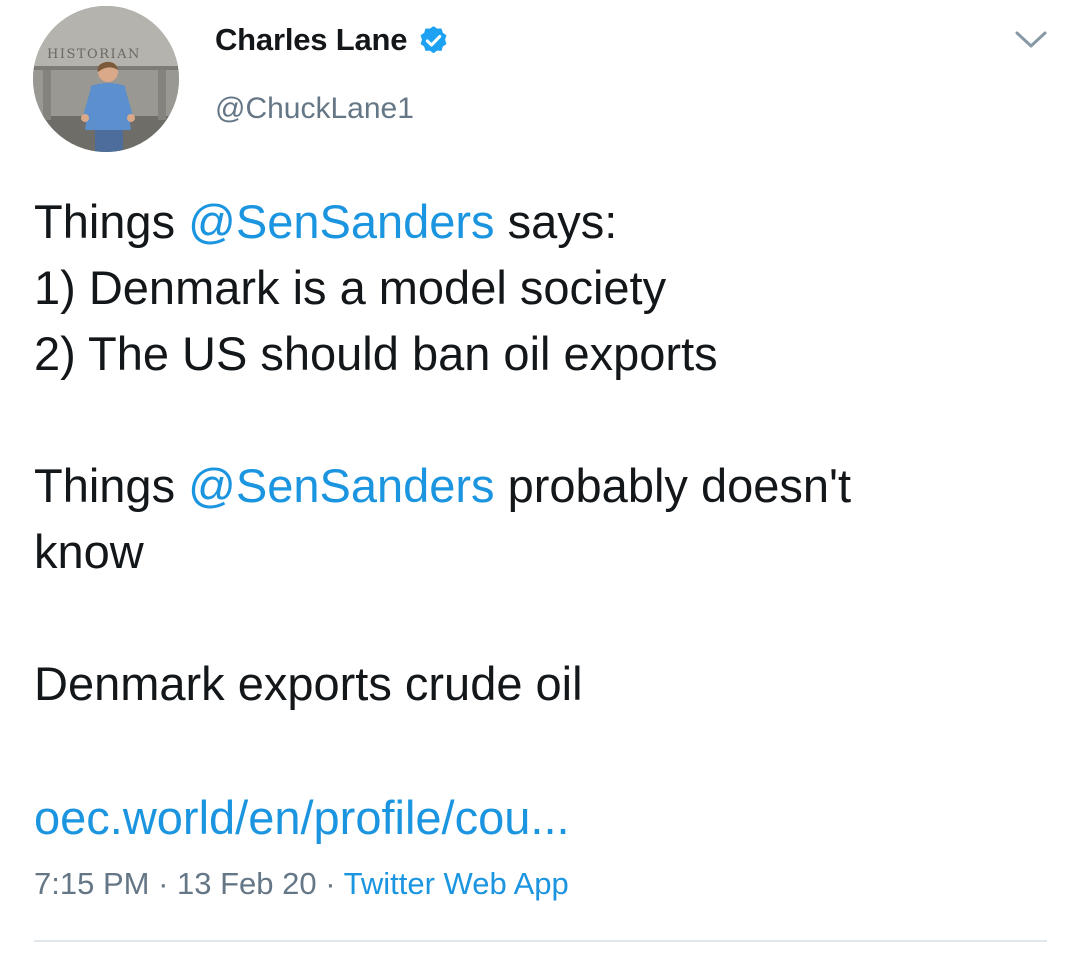 The image size is (1080, 966). What do you see at coordinates (91, 883) in the screenshot?
I see `tweet-time: 7:15 PM` at bounding box center [91, 883].